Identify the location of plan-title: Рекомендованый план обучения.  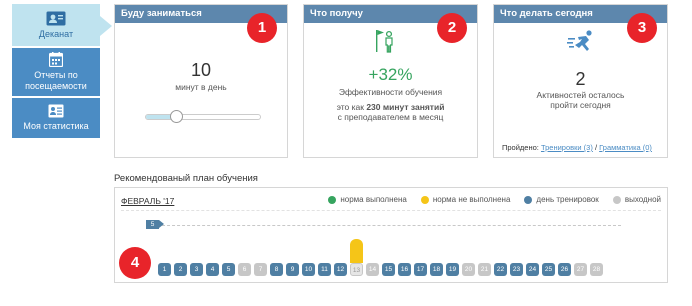
(186, 178).